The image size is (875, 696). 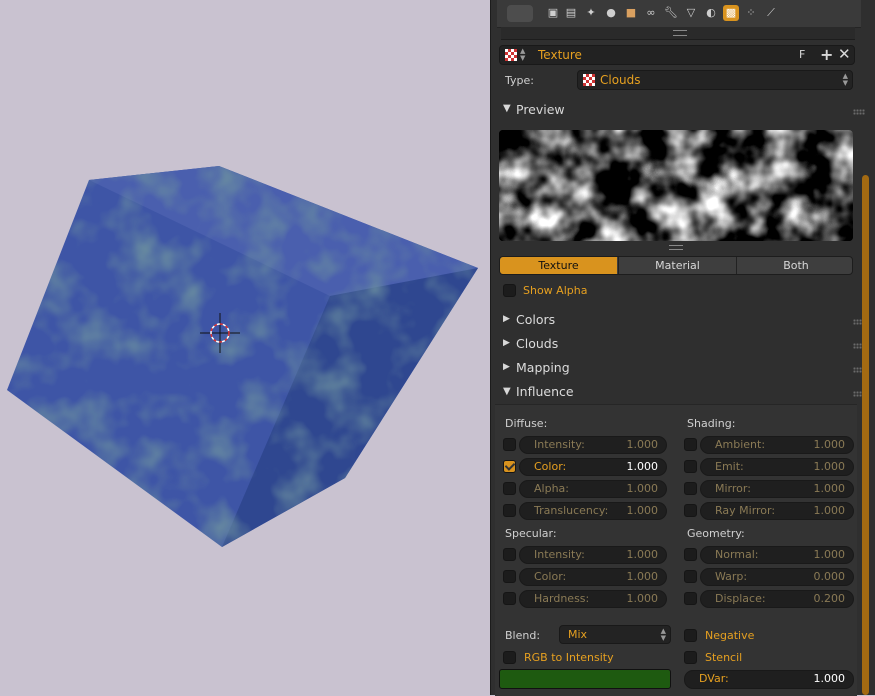 What do you see at coordinates (777, 599) in the screenshot?
I see `geometry-displace-field: Displace: 0.200` at bounding box center [777, 599].